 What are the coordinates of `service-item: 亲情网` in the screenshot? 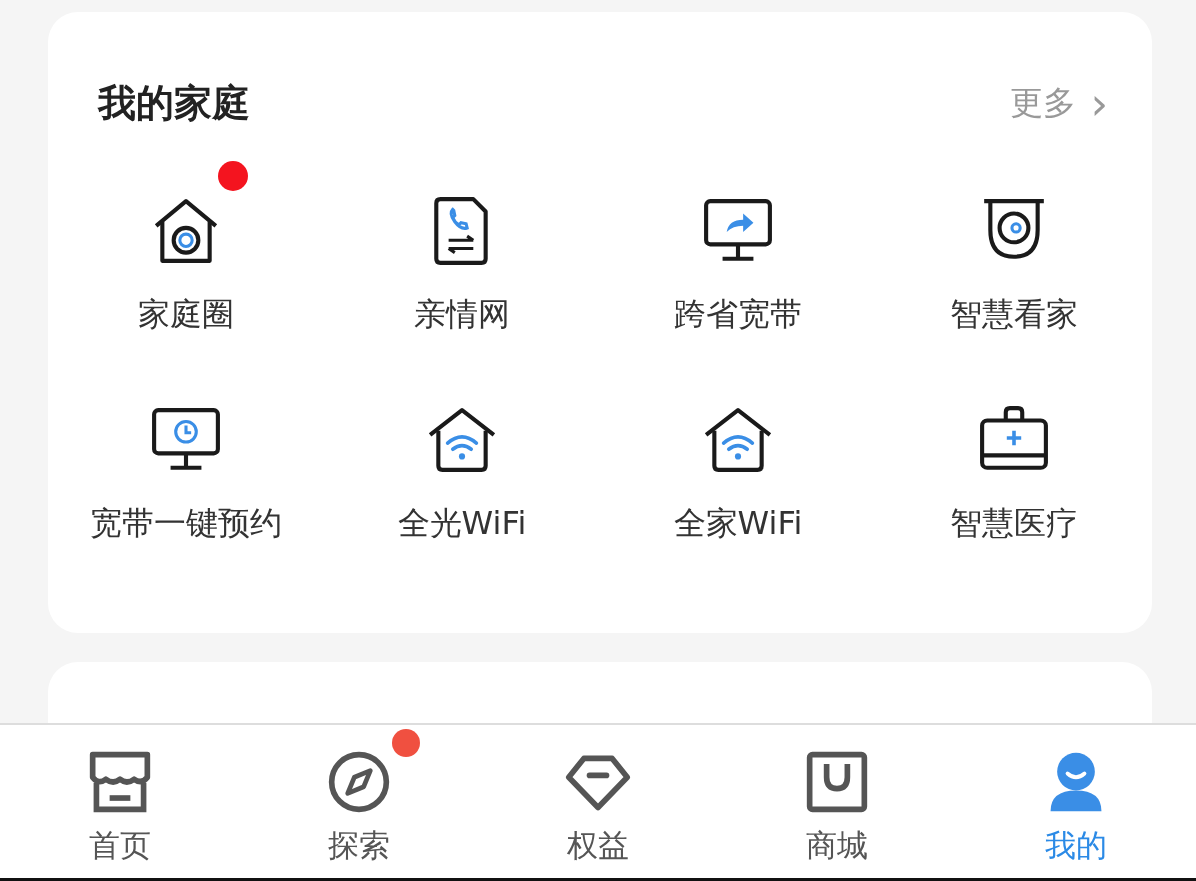 It's located at (462, 246).